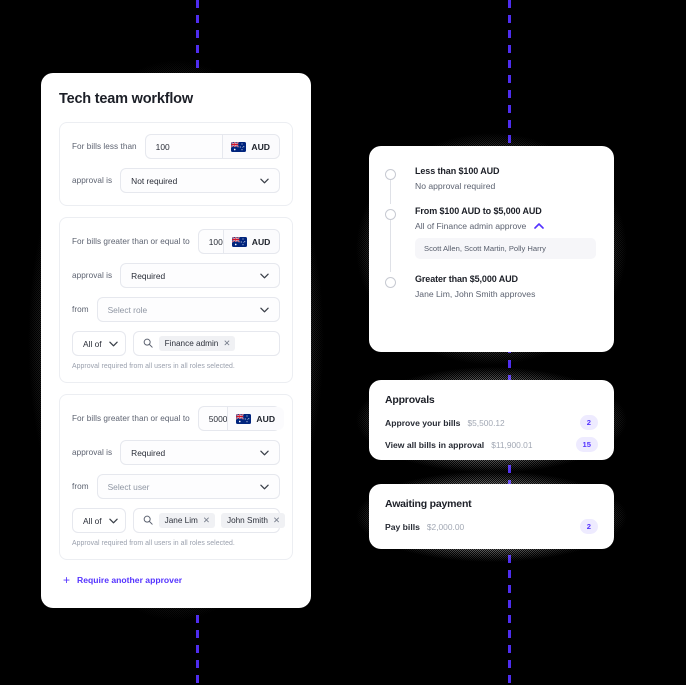 The height and width of the screenshot is (685, 686). I want to click on threshold-label: For bills greater than or equal to, so click(131, 418).